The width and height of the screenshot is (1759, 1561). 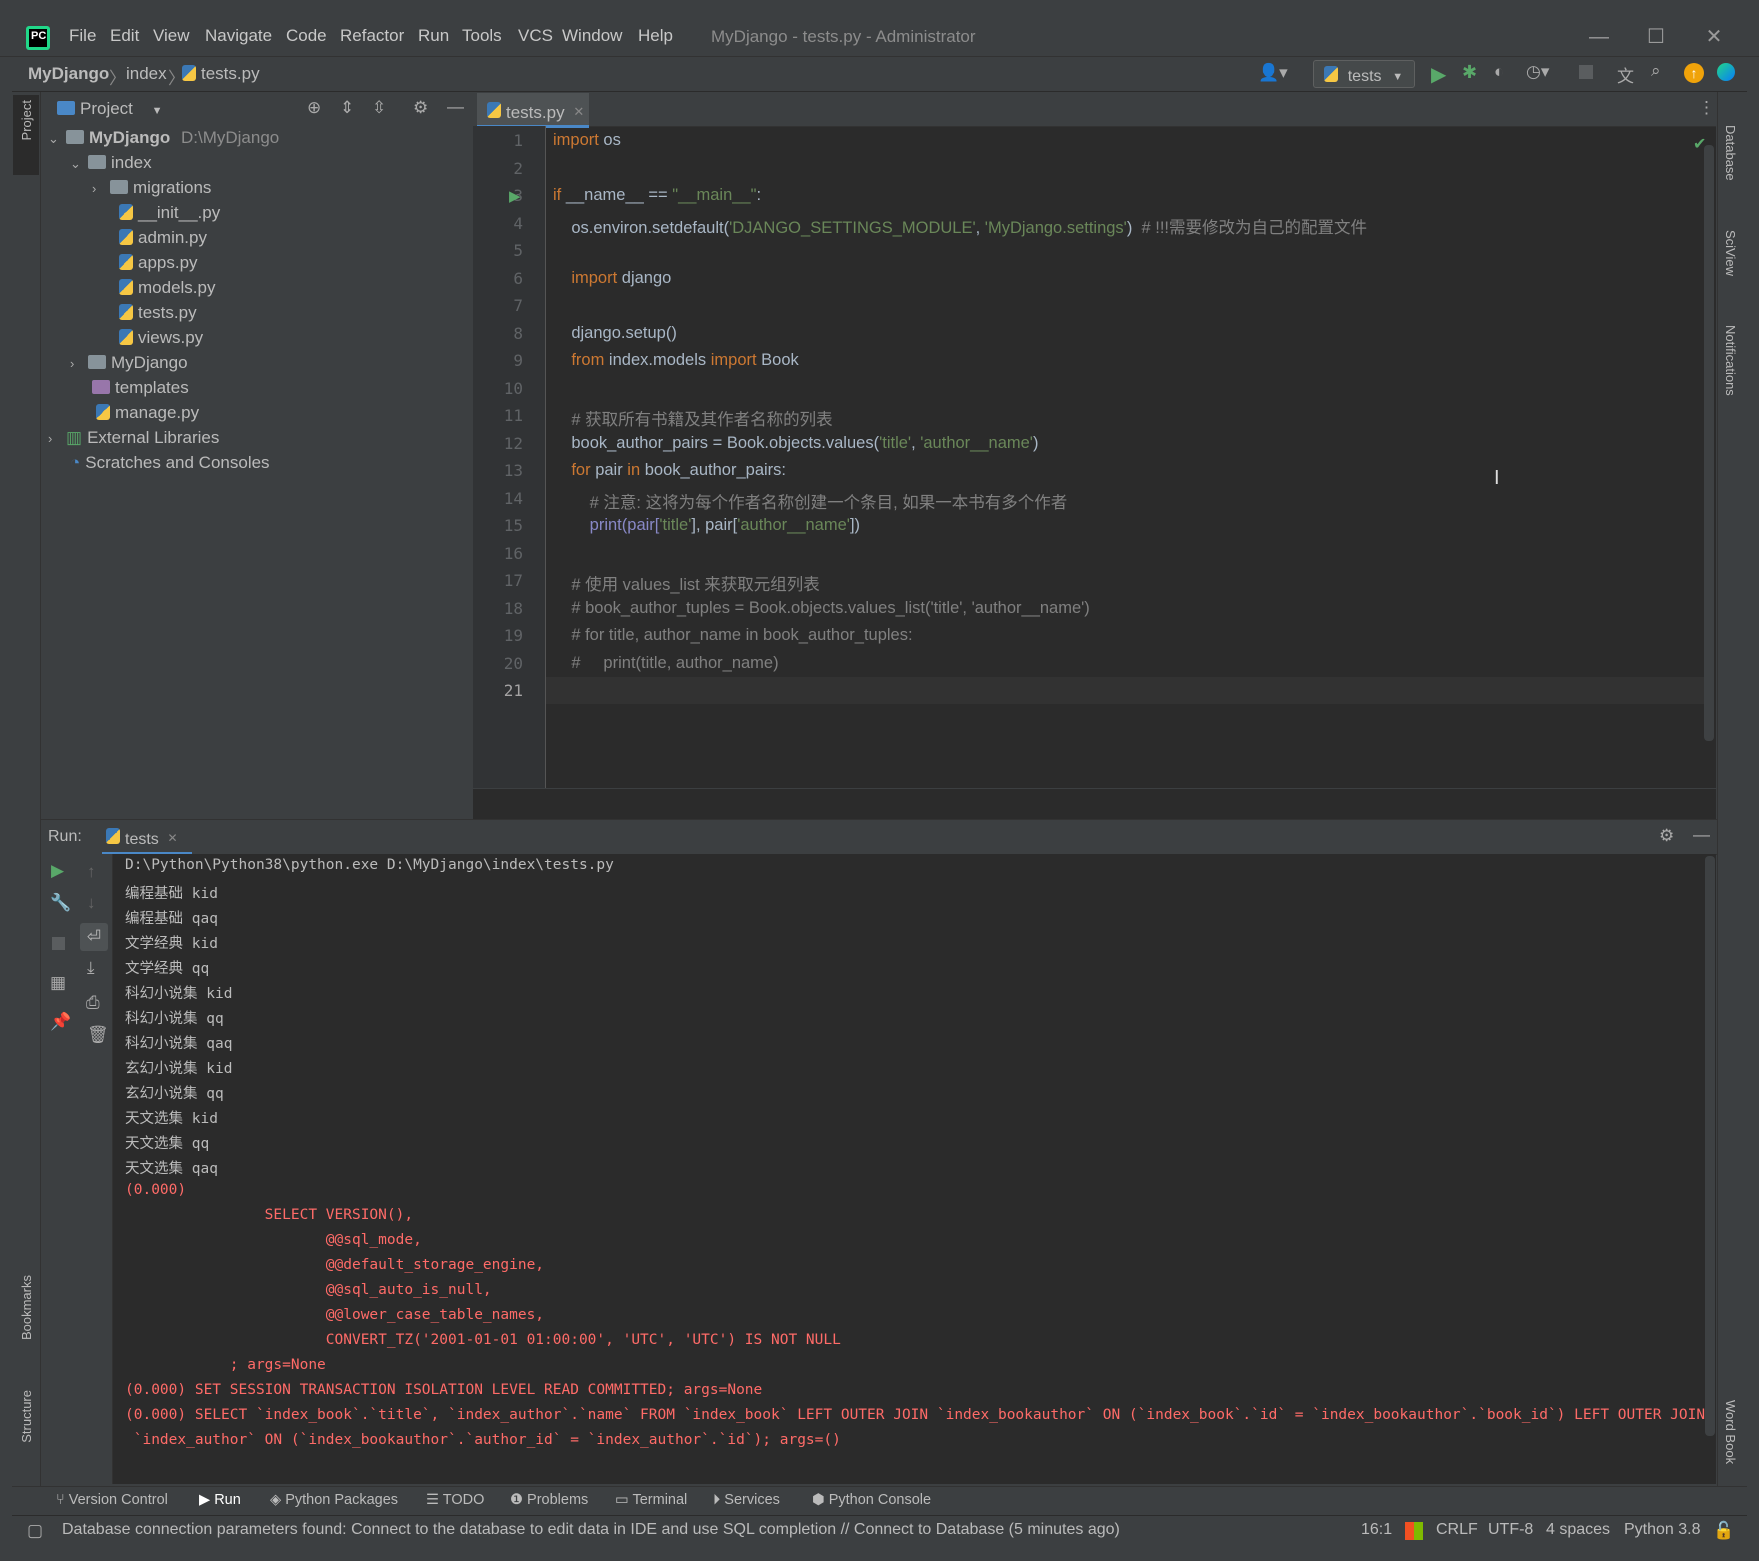 I want to click on panel-toggle-icon: ▢, so click(x=35, y=1531).